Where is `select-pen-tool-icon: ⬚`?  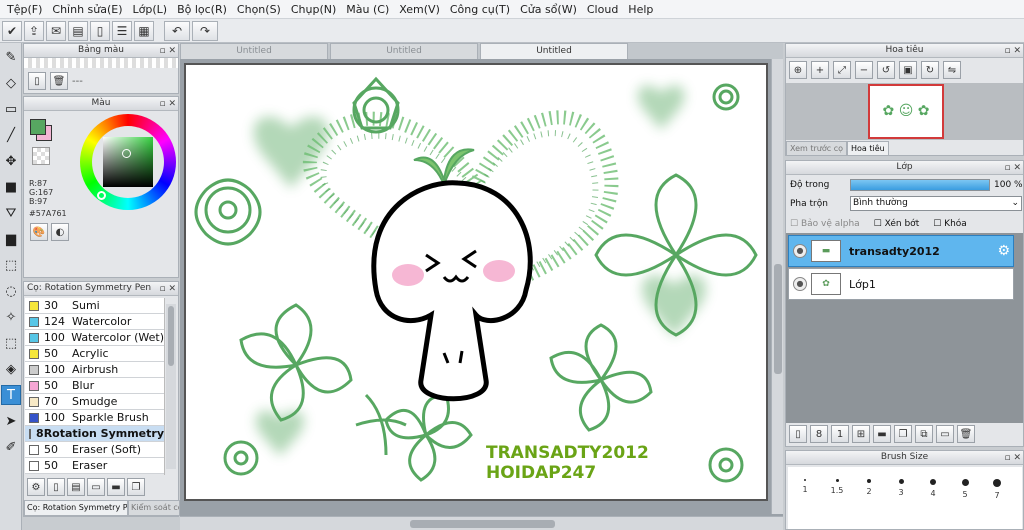
select-pen-tool-icon: ⬚ is located at coordinates (11, 343).